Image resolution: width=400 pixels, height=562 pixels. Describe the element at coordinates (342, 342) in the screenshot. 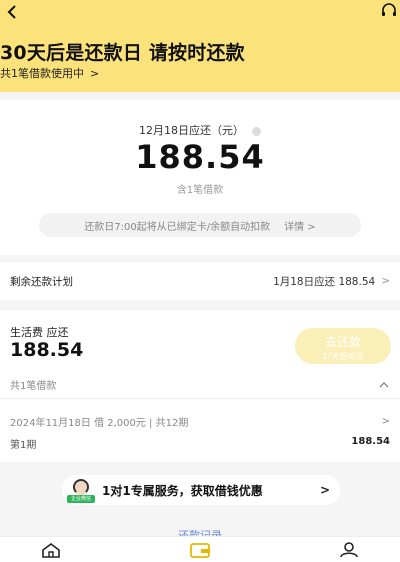

I see `repay-button-label: 去还款` at that location.